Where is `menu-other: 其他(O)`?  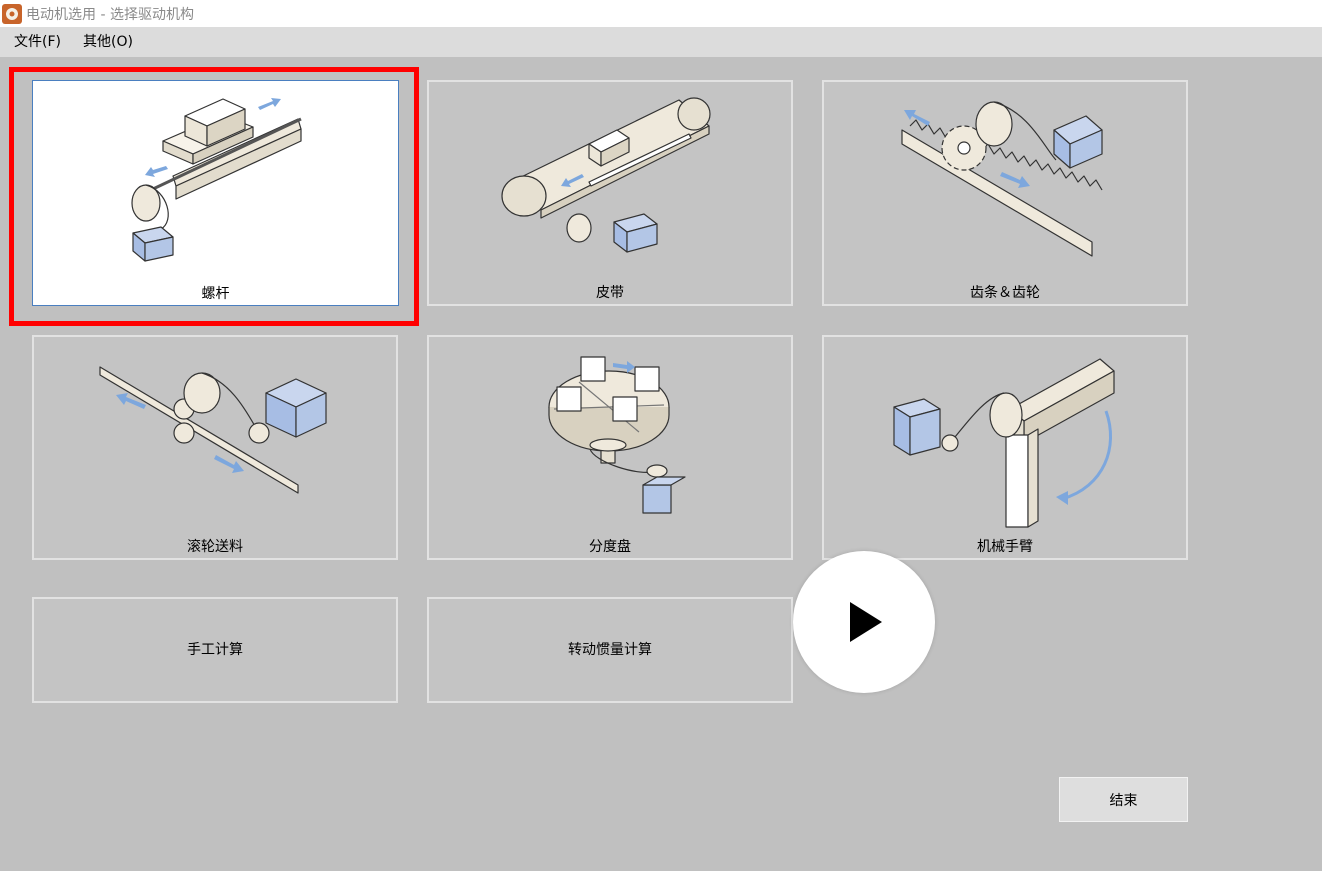 menu-other: 其他(O) is located at coordinates (108, 42).